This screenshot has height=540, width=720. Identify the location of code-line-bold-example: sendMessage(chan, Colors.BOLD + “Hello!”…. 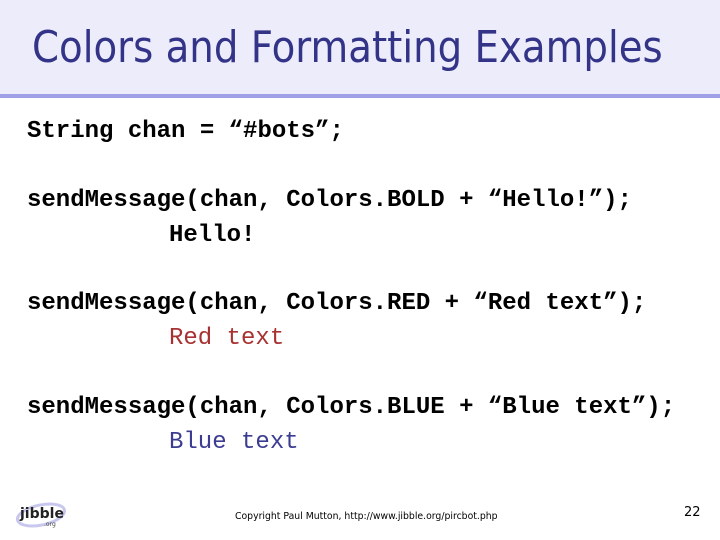
(329, 200).